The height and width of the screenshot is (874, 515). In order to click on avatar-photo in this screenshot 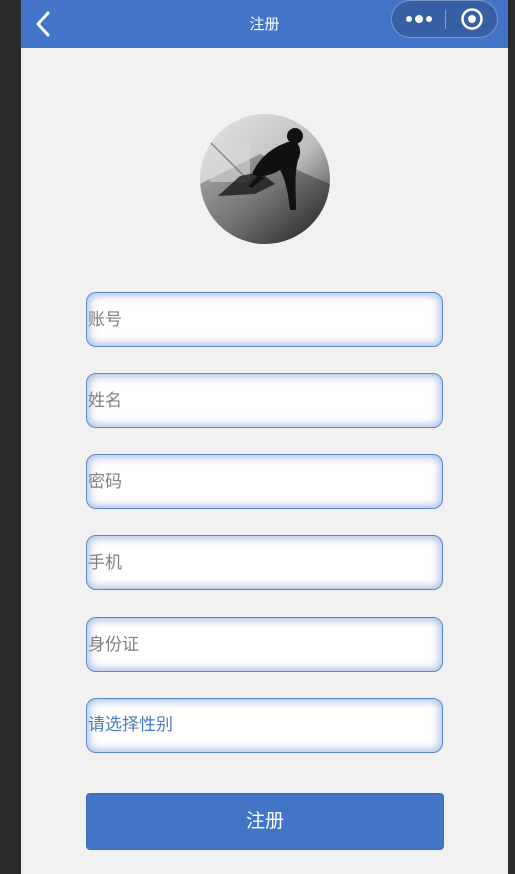, I will do `click(265, 179)`.